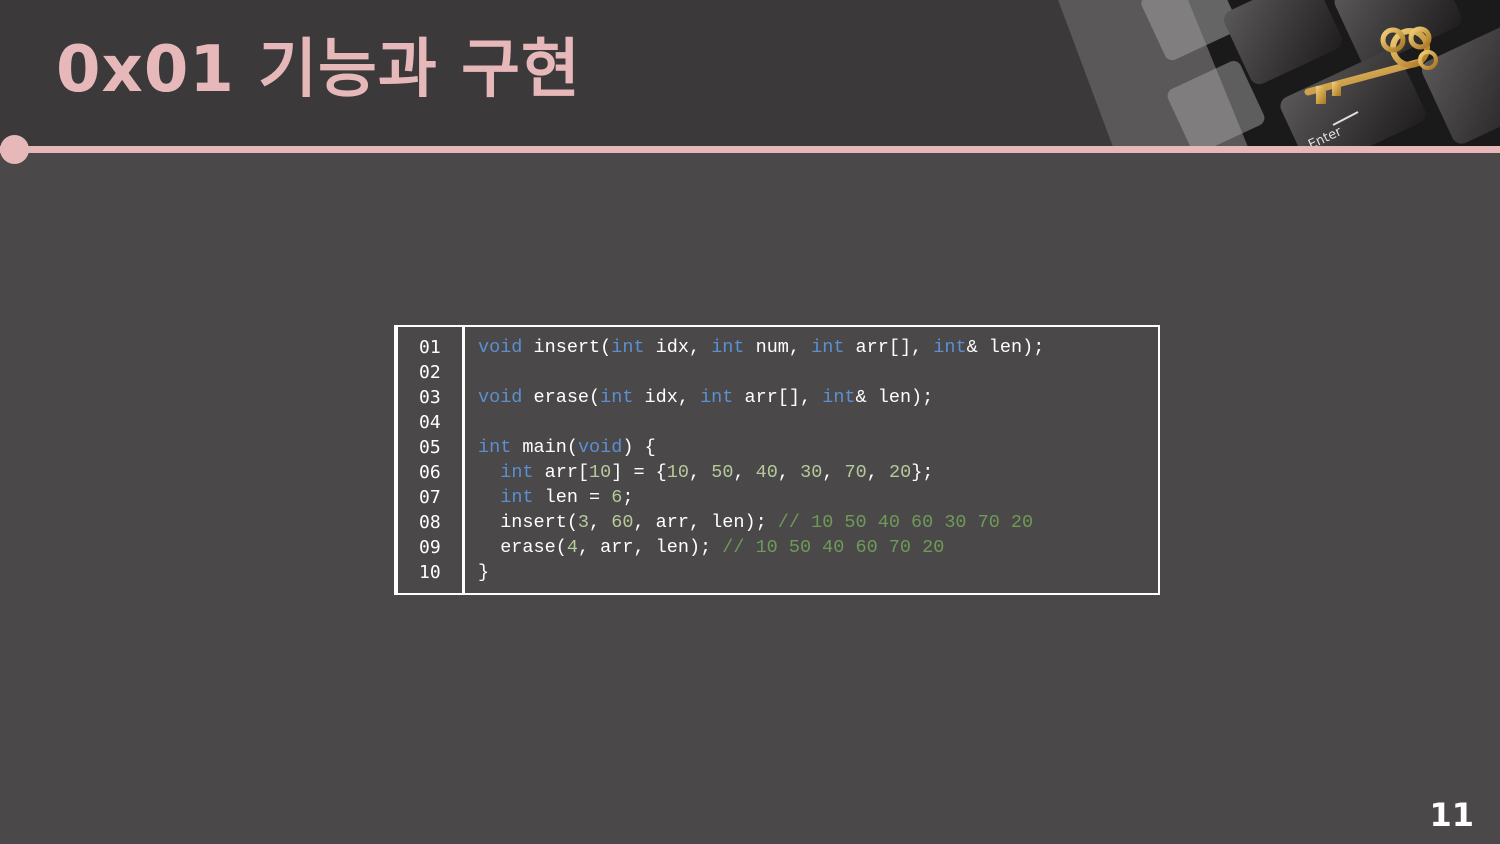 The height and width of the screenshot is (844, 1500). What do you see at coordinates (430, 572) in the screenshot?
I see `line-number: 10` at bounding box center [430, 572].